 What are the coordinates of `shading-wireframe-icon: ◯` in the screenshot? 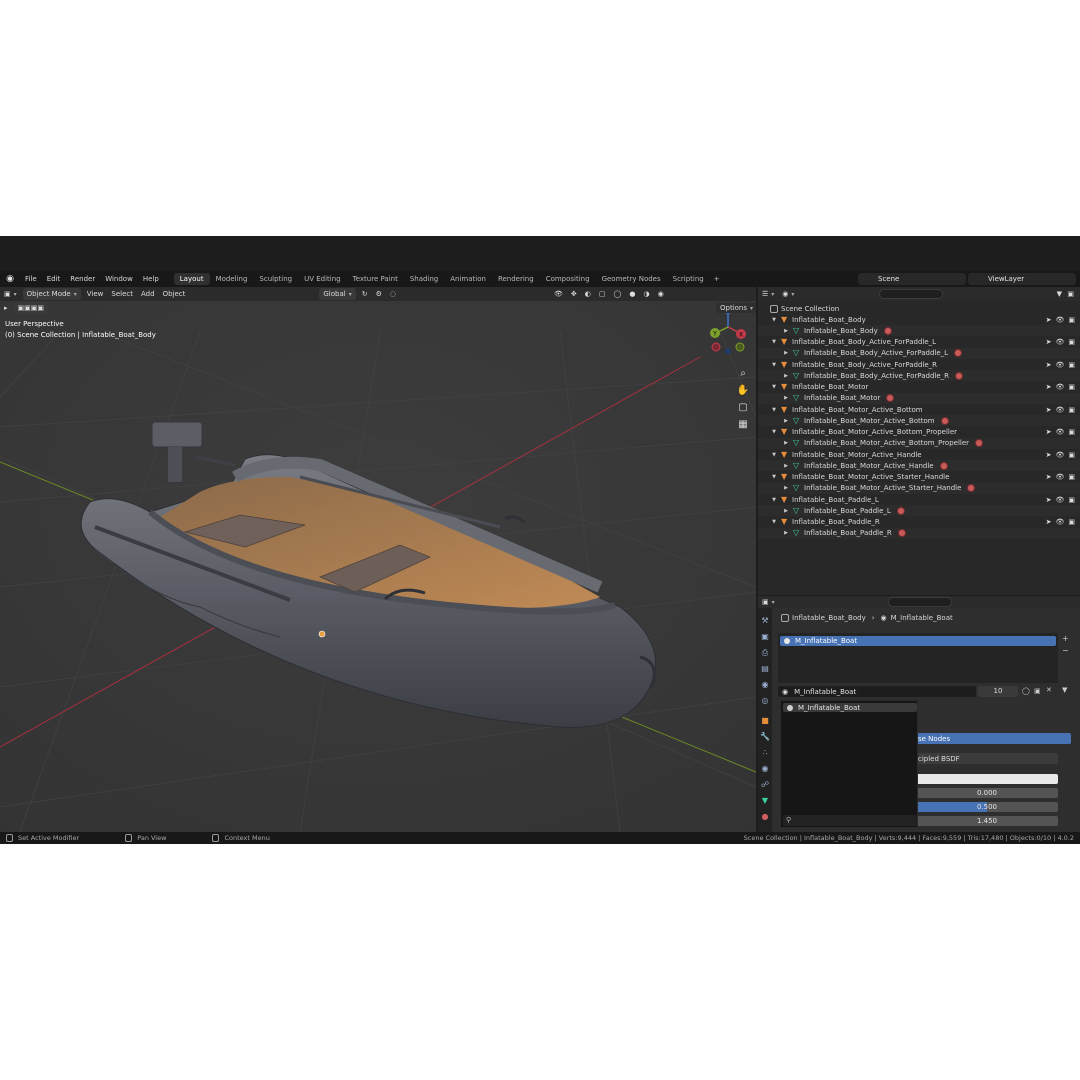 It's located at (618, 294).